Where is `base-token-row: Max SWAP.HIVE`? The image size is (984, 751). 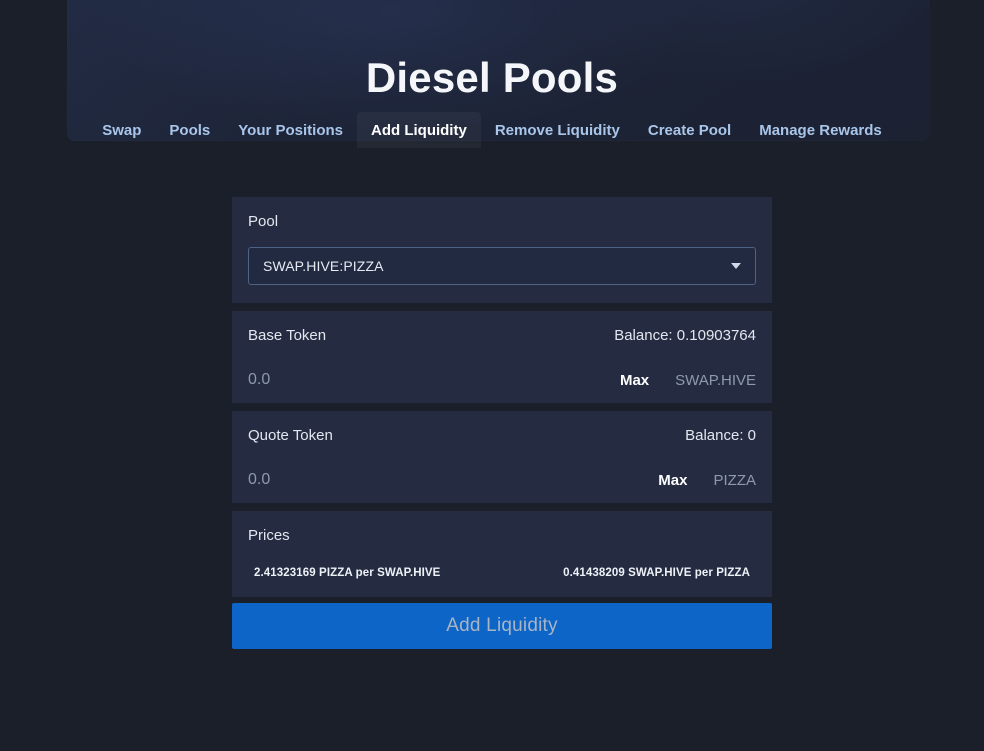 base-token-row: Max SWAP.HIVE is located at coordinates (502, 380).